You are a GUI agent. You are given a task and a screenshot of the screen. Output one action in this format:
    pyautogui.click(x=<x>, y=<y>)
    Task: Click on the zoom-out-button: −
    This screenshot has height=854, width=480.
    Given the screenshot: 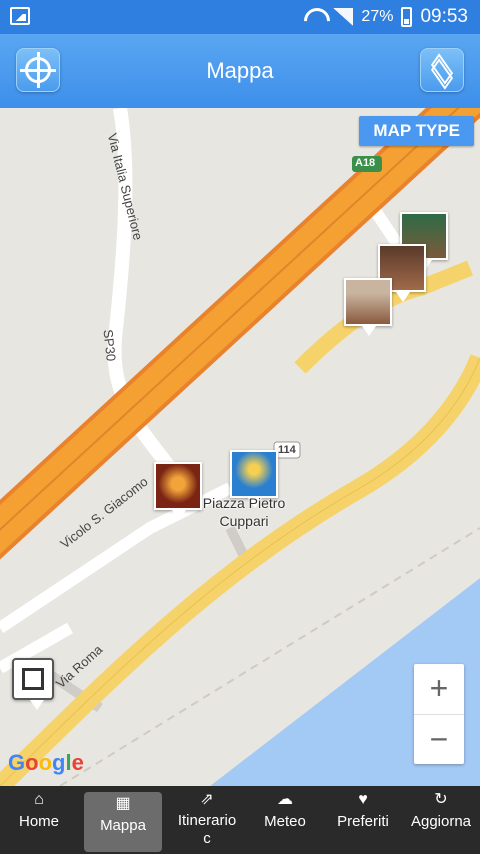 What is the action you would take?
    pyautogui.click(x=439, y=739)
    